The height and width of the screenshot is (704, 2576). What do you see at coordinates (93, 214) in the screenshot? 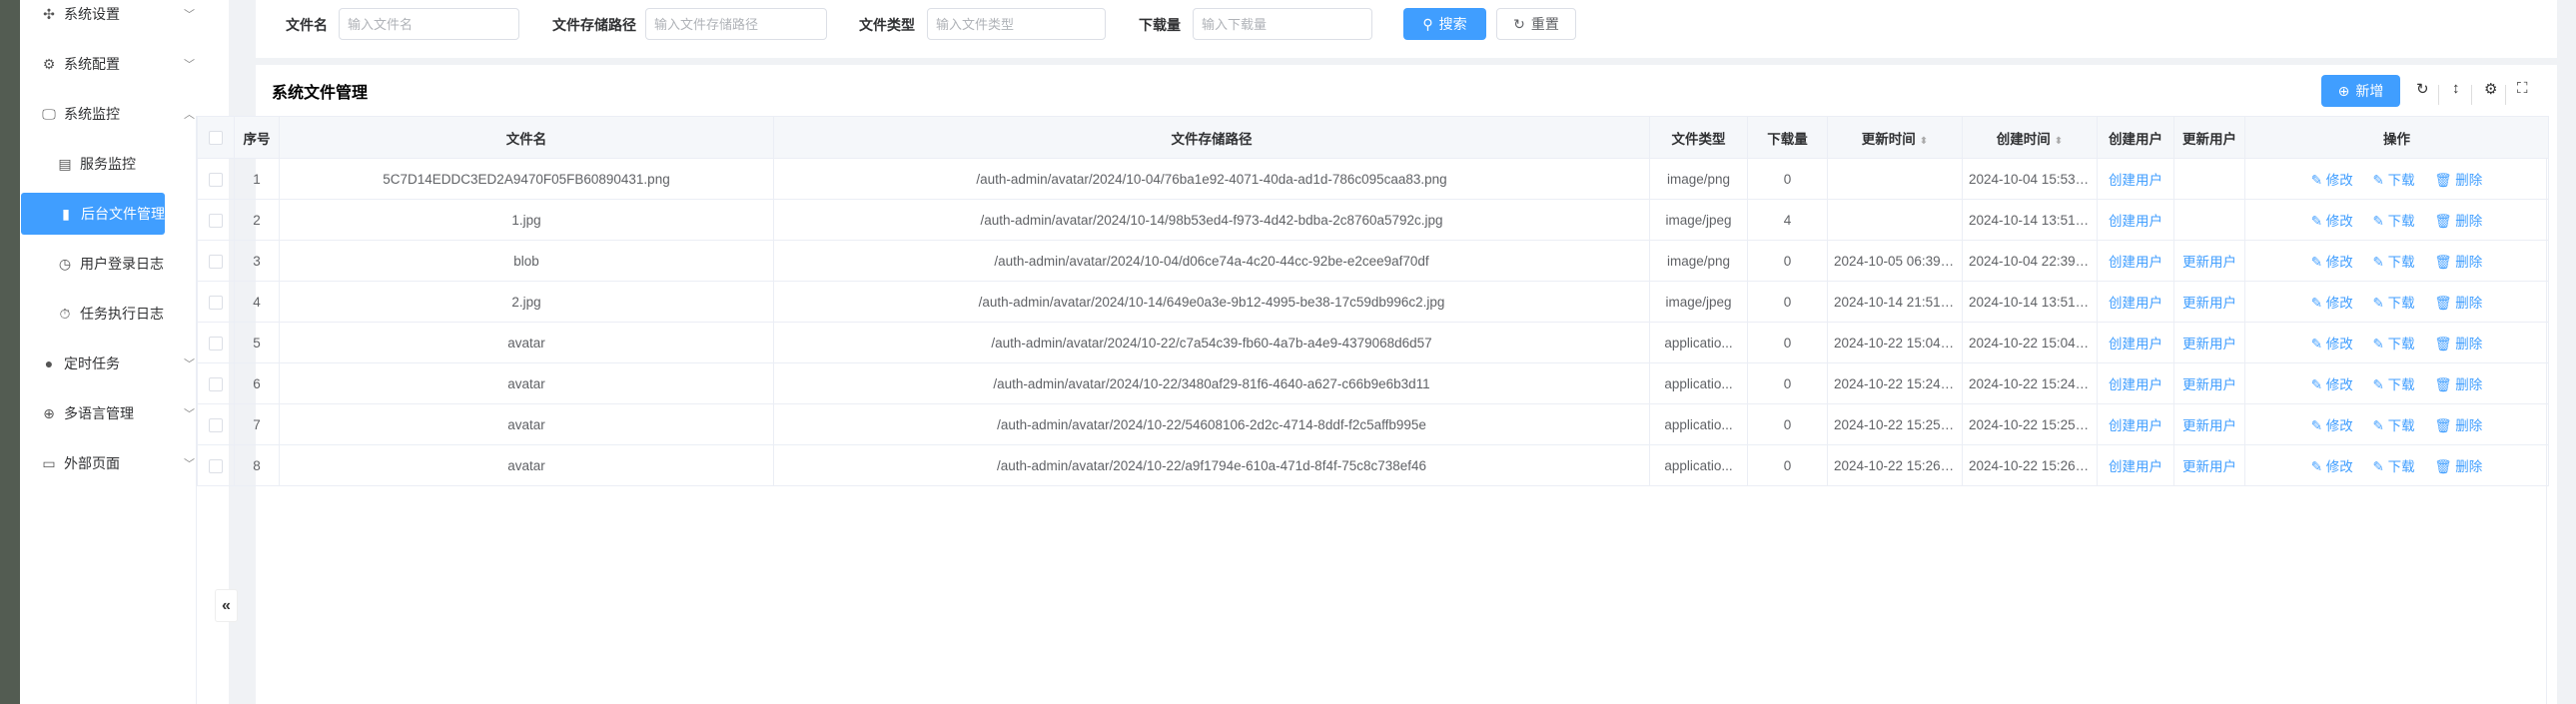
I see `sidebar-item: ▮ 后台文件管理` at bounding box center [93, 214].